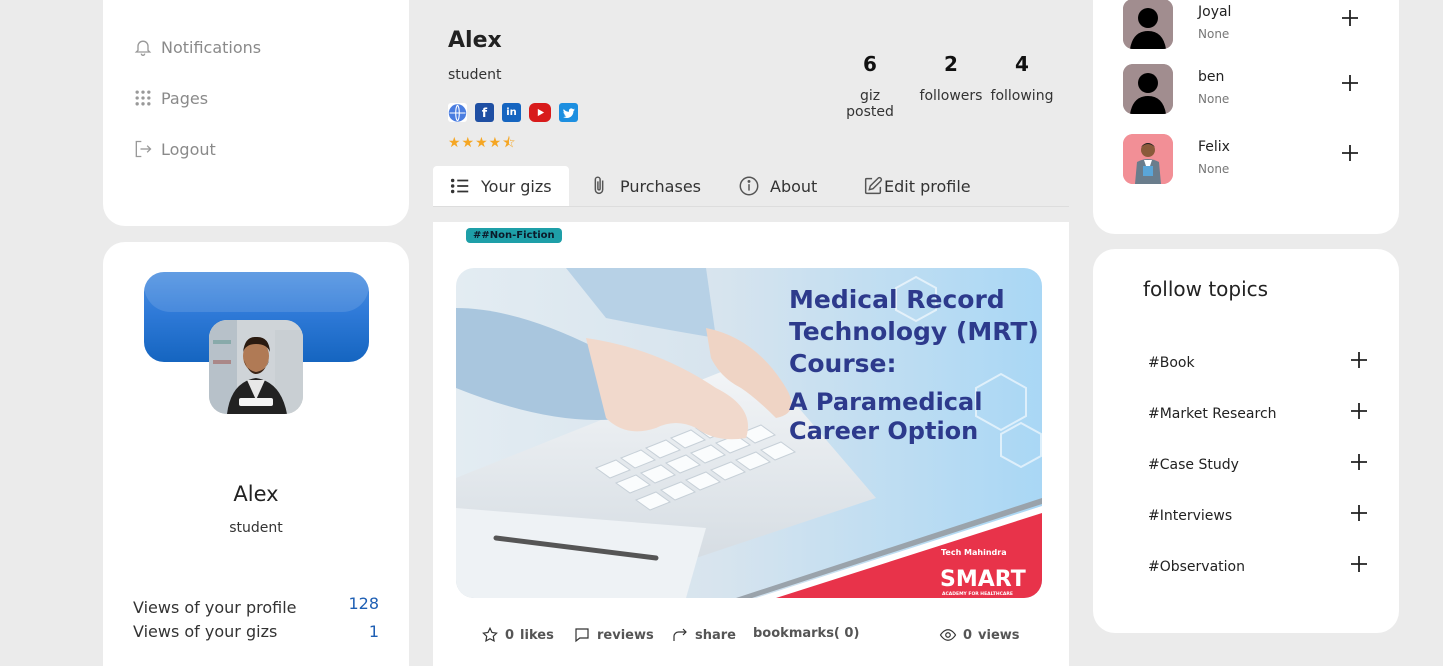  What do you see at coordinates (510, 635) in the screenshot?
I see `likes-count: 0` at bounding box center [510, 635].